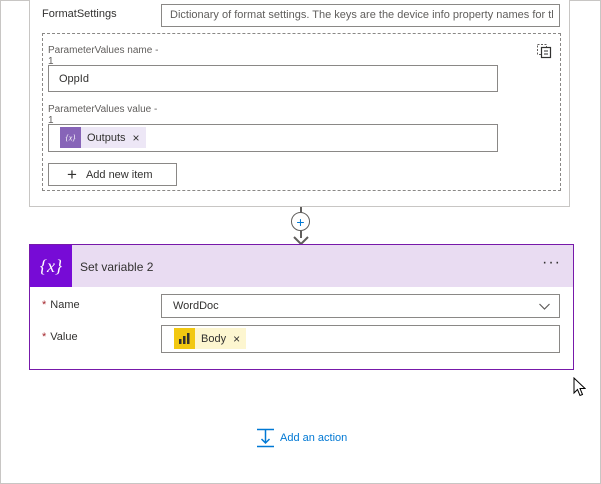 This screenshot has height=484, width=601. I want to click on variable-value-input: Body ×, so click(360, 339).